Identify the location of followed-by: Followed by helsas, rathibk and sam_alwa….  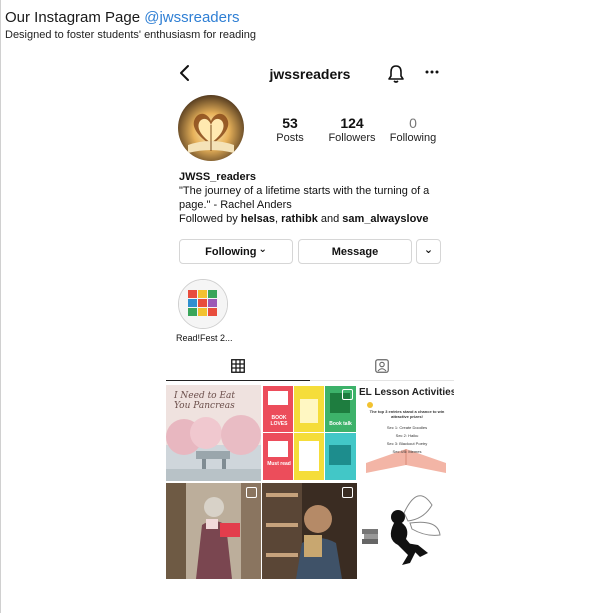
(314, 219).